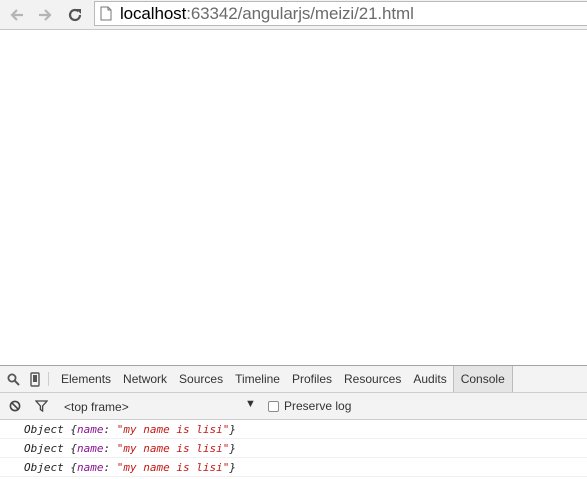  What do you see at coordinates (96, 407) in the screenshot?
I see `frame-selector: <top frame>` at bounding box center [96, 407].